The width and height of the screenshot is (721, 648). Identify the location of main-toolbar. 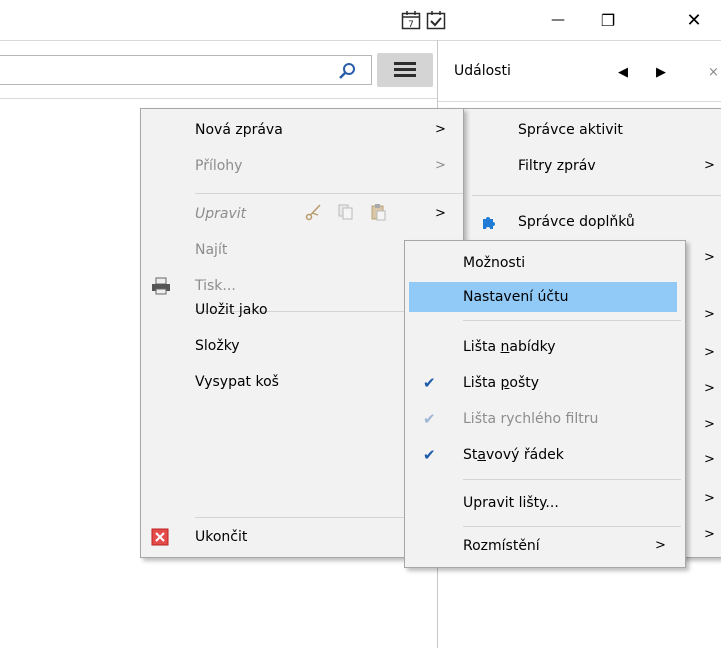
(218, 69).